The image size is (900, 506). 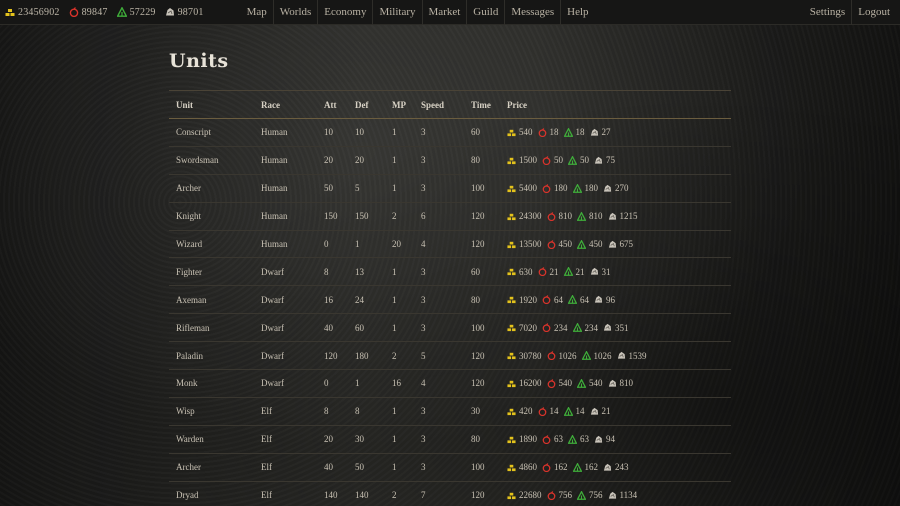 What do you see at coordinates (522, 328) in the screenshot?
I see `price-gold: 7020` at bounding box center [522, 328].